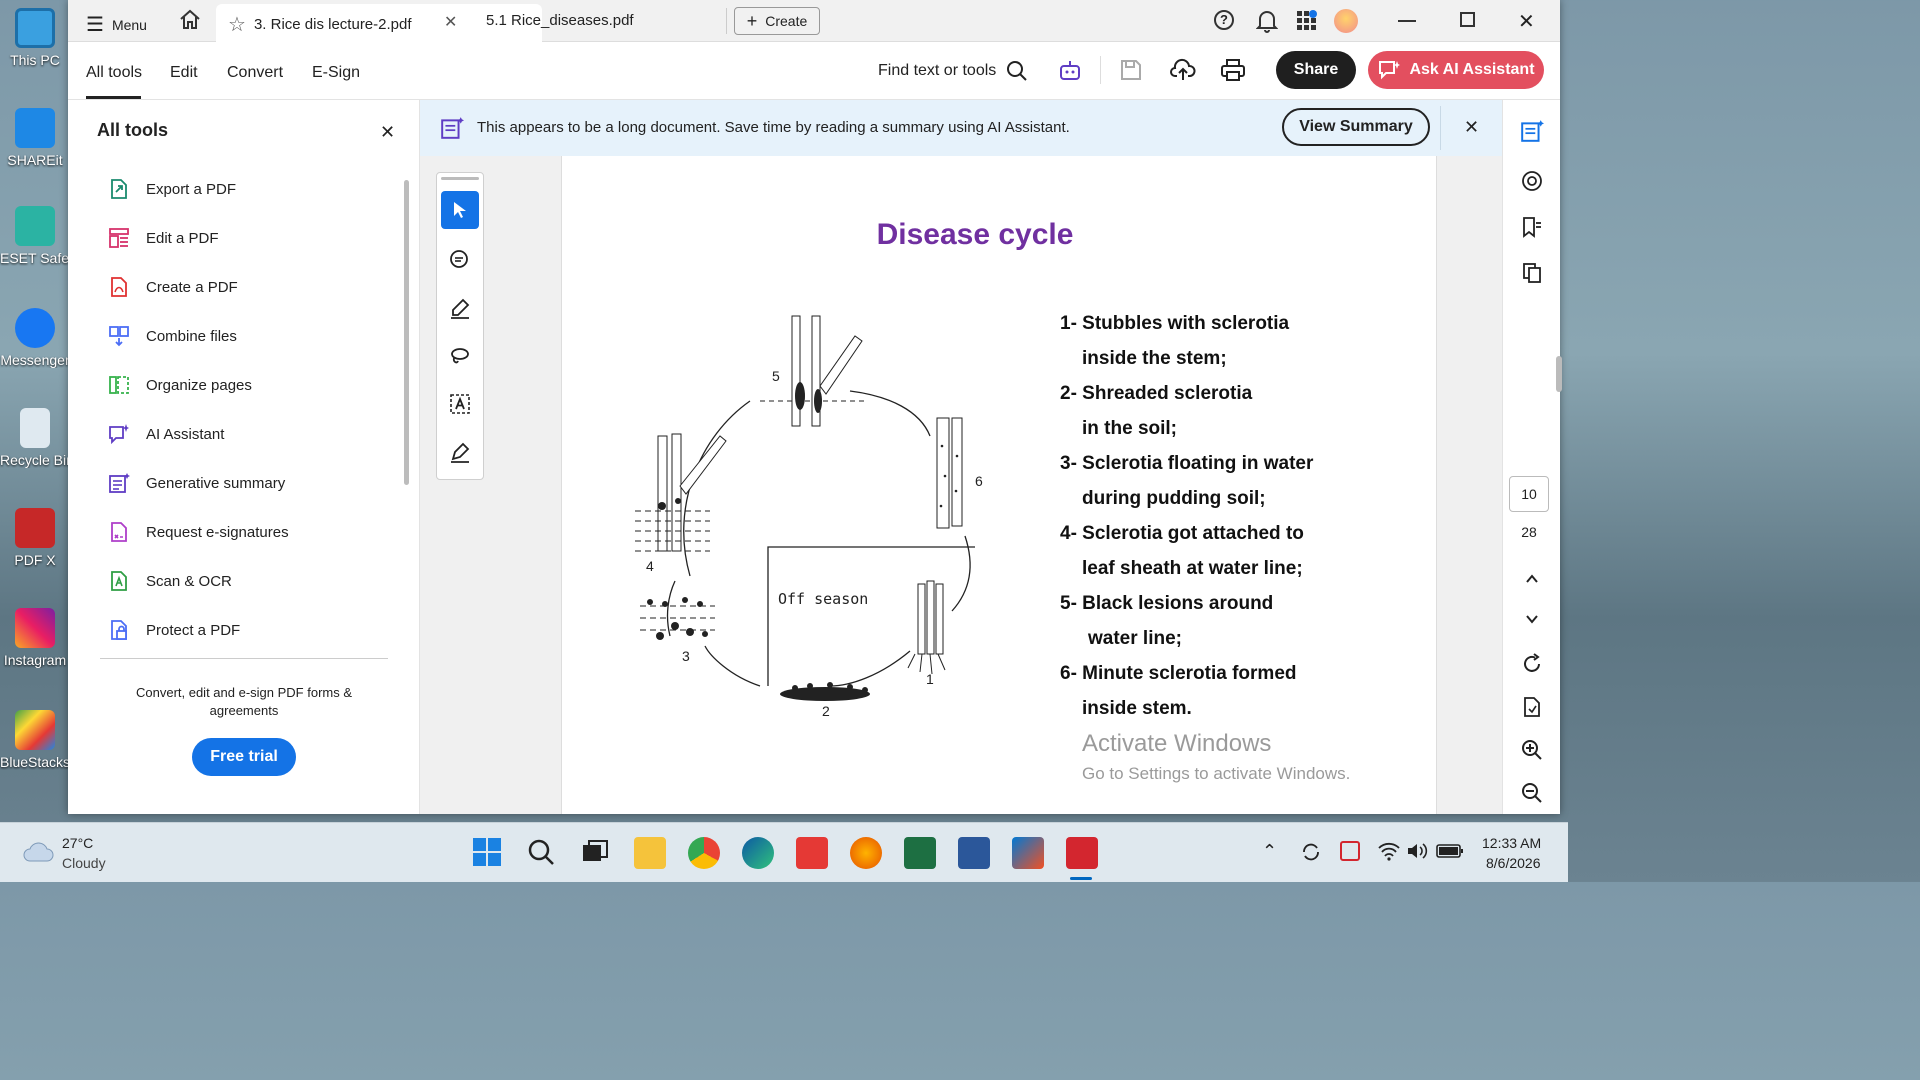 Image resolution: width=1920 pixels, height=1080 pixels. I want to click on previous-page-button, so click(1532, 579).